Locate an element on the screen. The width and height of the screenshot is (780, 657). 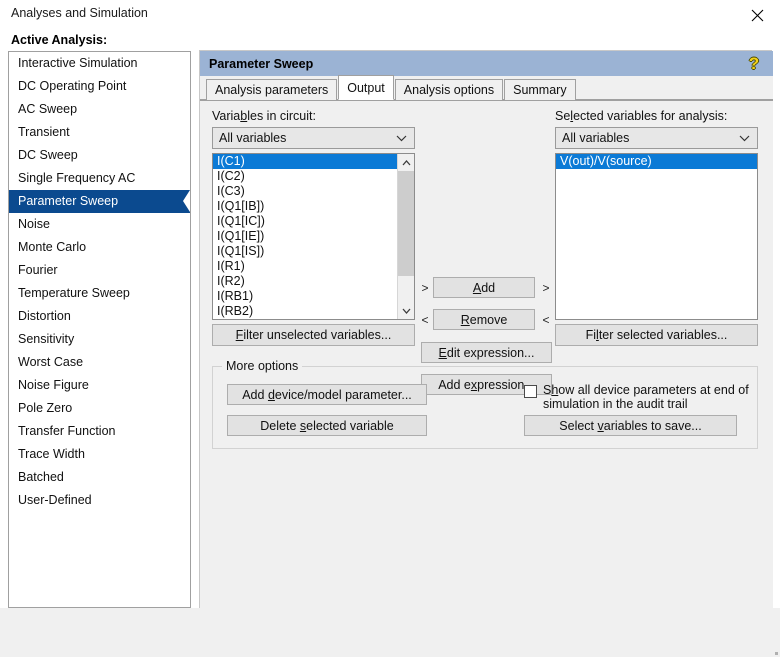
list-item-label: I(C3) is located at coordinates (231, 191).